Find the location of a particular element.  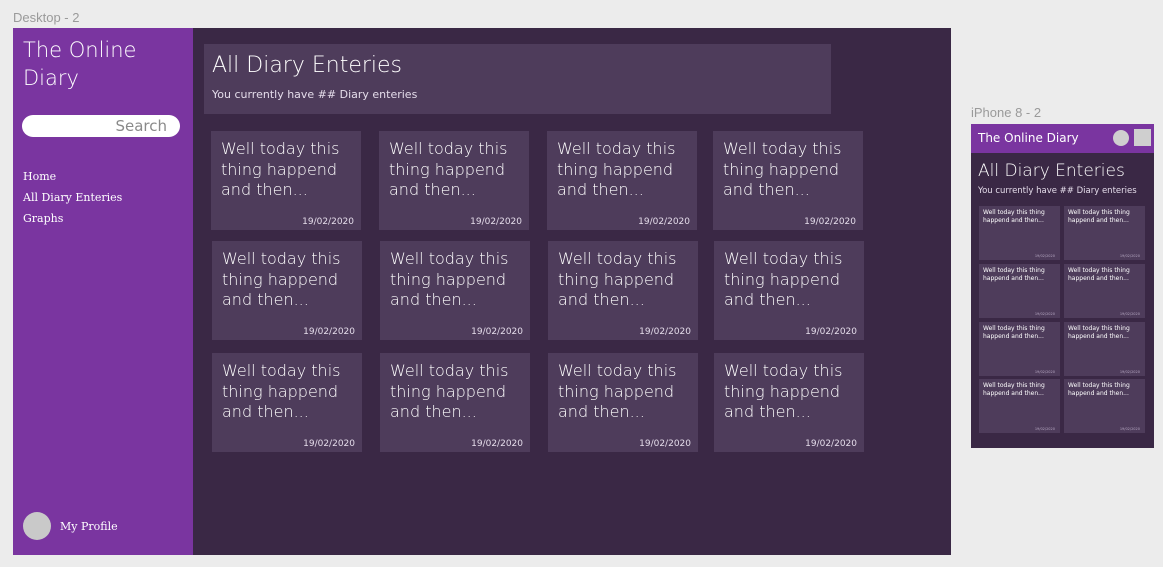

my-profile-link: My Profile is located at coordinates (70, 526).